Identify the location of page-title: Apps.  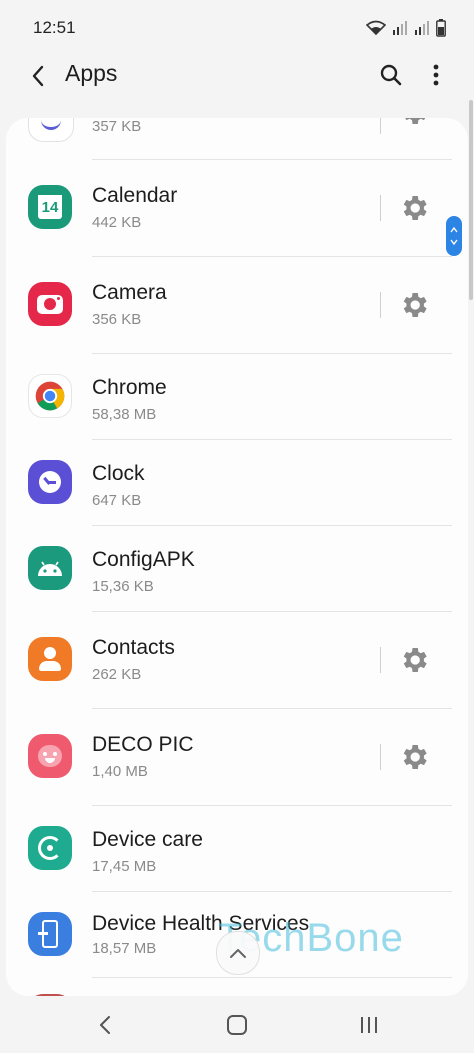
(91, 73).